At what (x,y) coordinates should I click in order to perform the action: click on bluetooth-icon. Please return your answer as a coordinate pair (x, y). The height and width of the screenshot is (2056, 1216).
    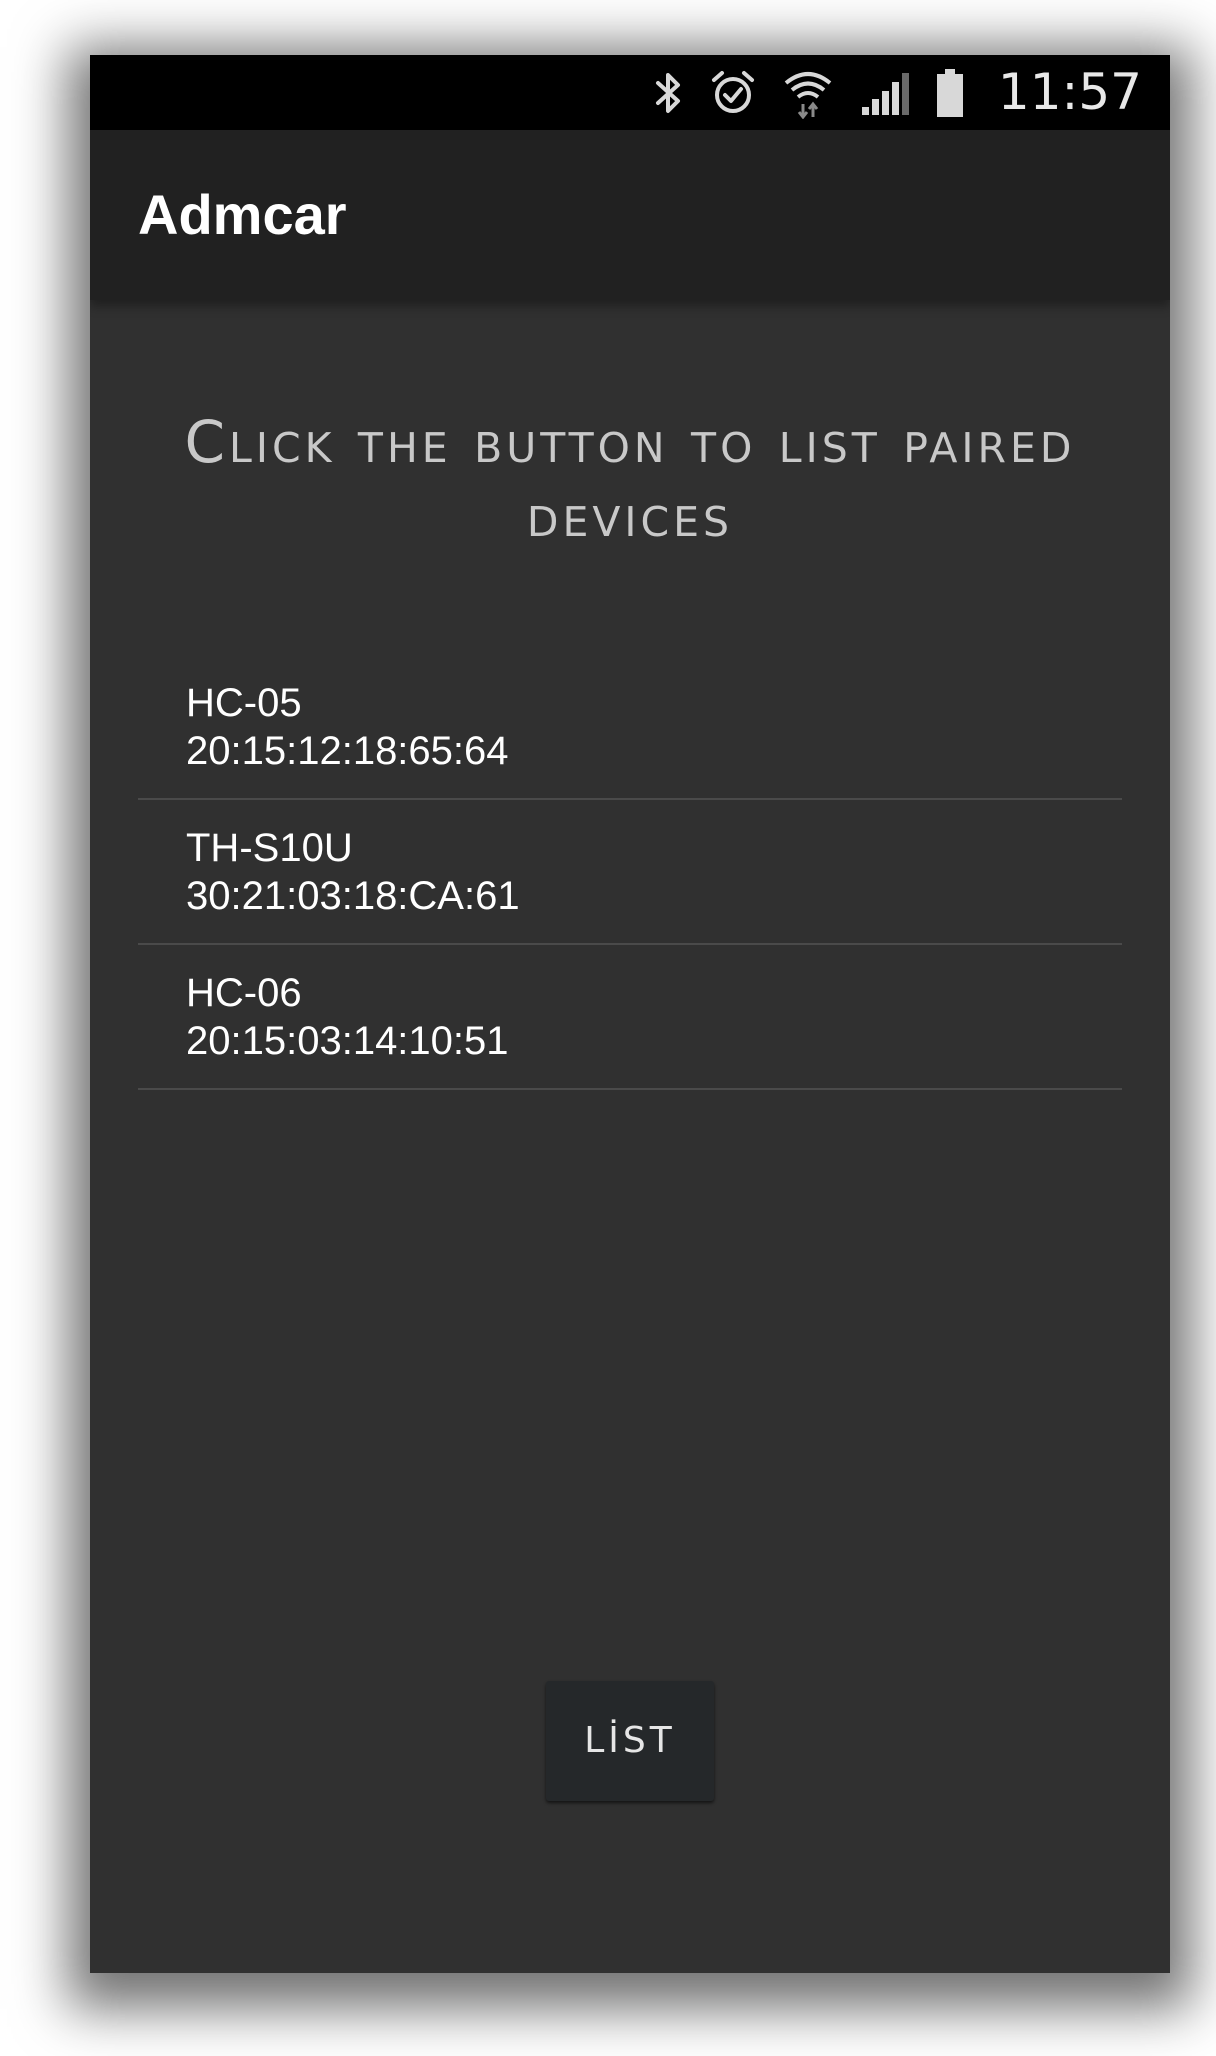
    Looking at the image, I should click on (669, 93).